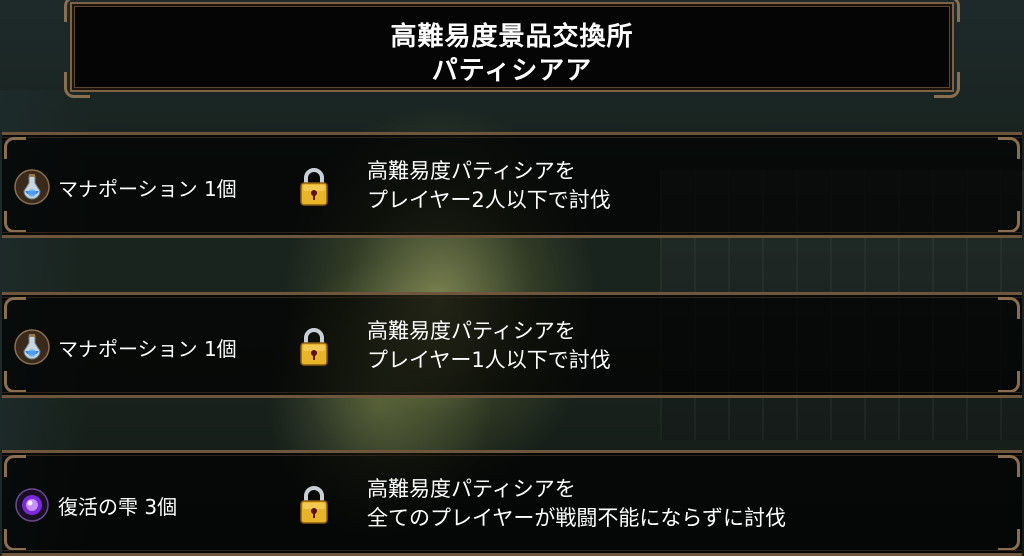 The image size is (1024, 556). What do you see at coordinates (489, 360) in the screenshot?
I see `condition-line: プレイヤー1人以下で討伐` at bounding box center [489, 360].